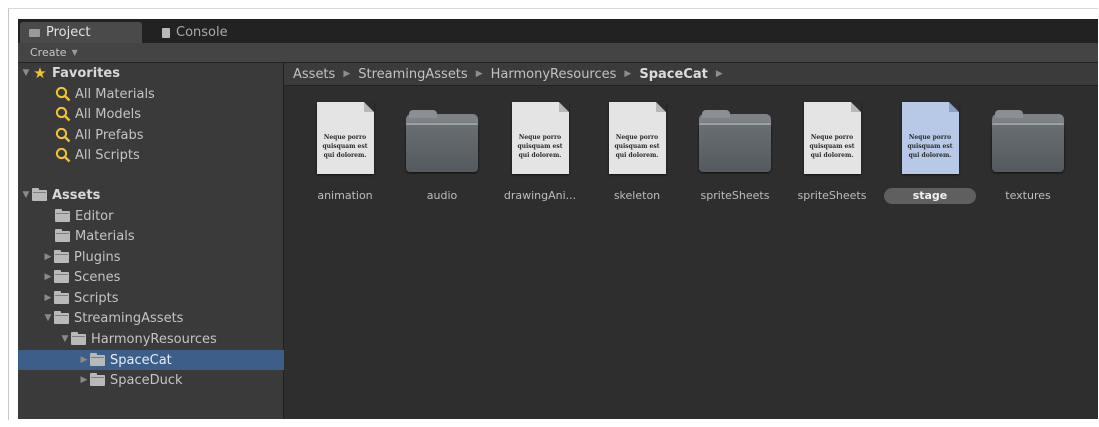  I want to click on asset-label-selected: stage, so click(930, 196).